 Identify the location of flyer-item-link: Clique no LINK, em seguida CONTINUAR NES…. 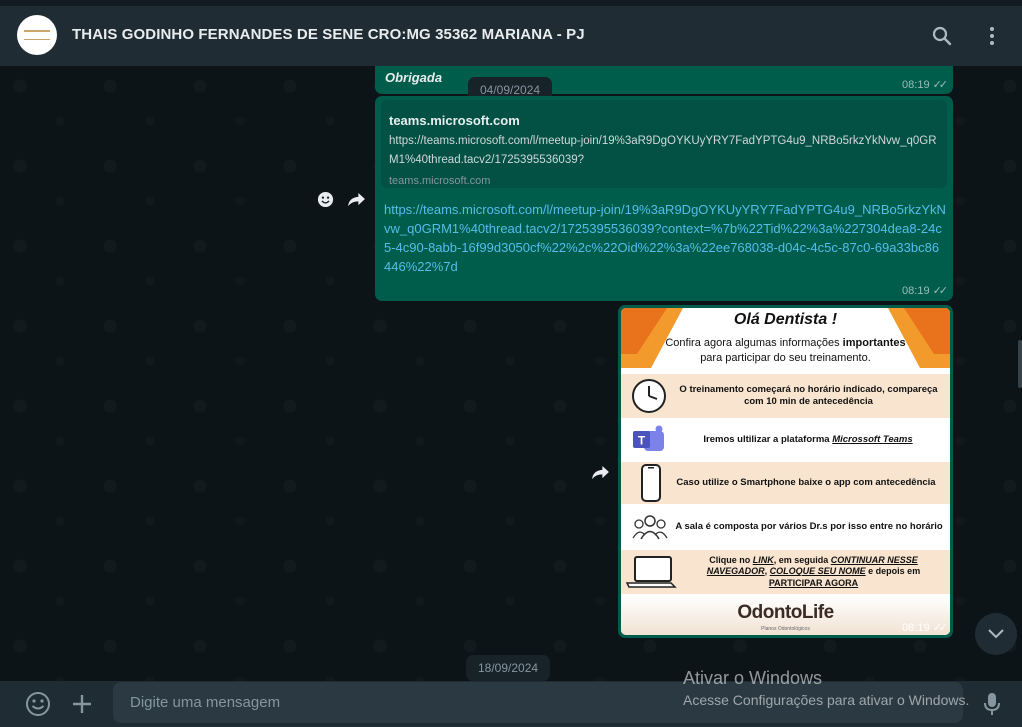
(785, 572).